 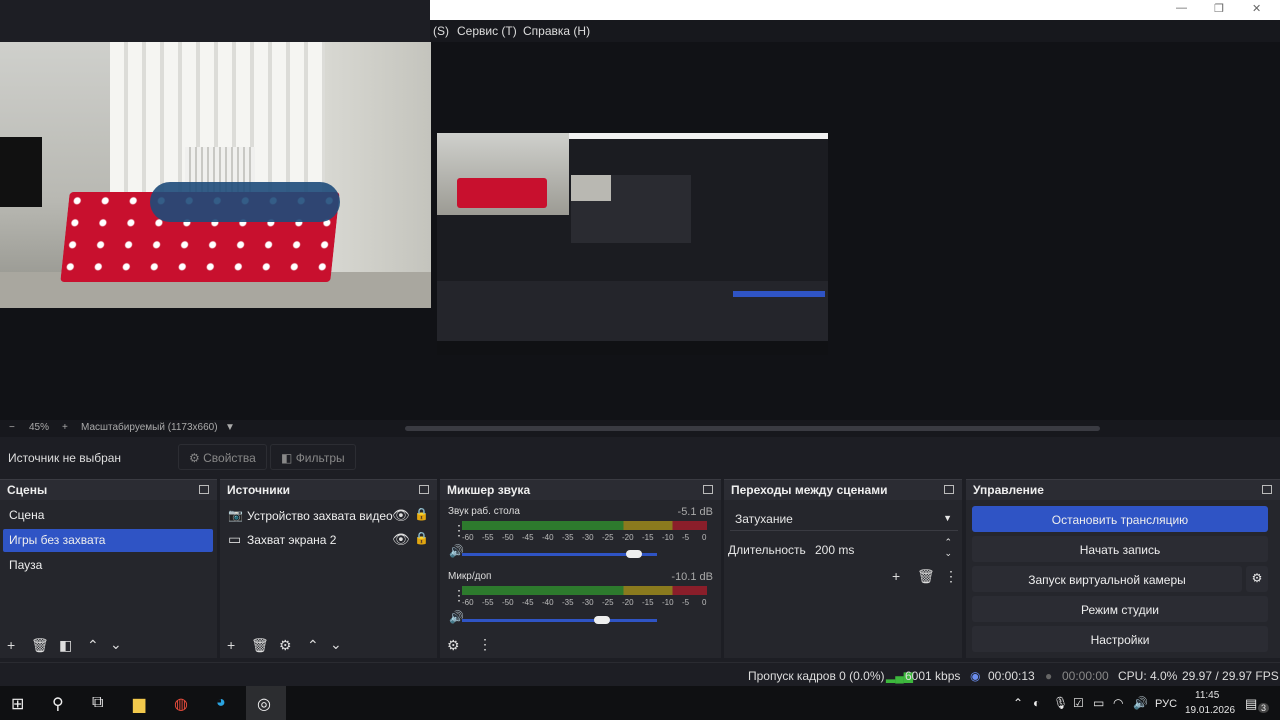 What do you see at coordinates (108, 565) in the screenshot?
I see `scene-item: Пауза` at bounding box center [108, 565].